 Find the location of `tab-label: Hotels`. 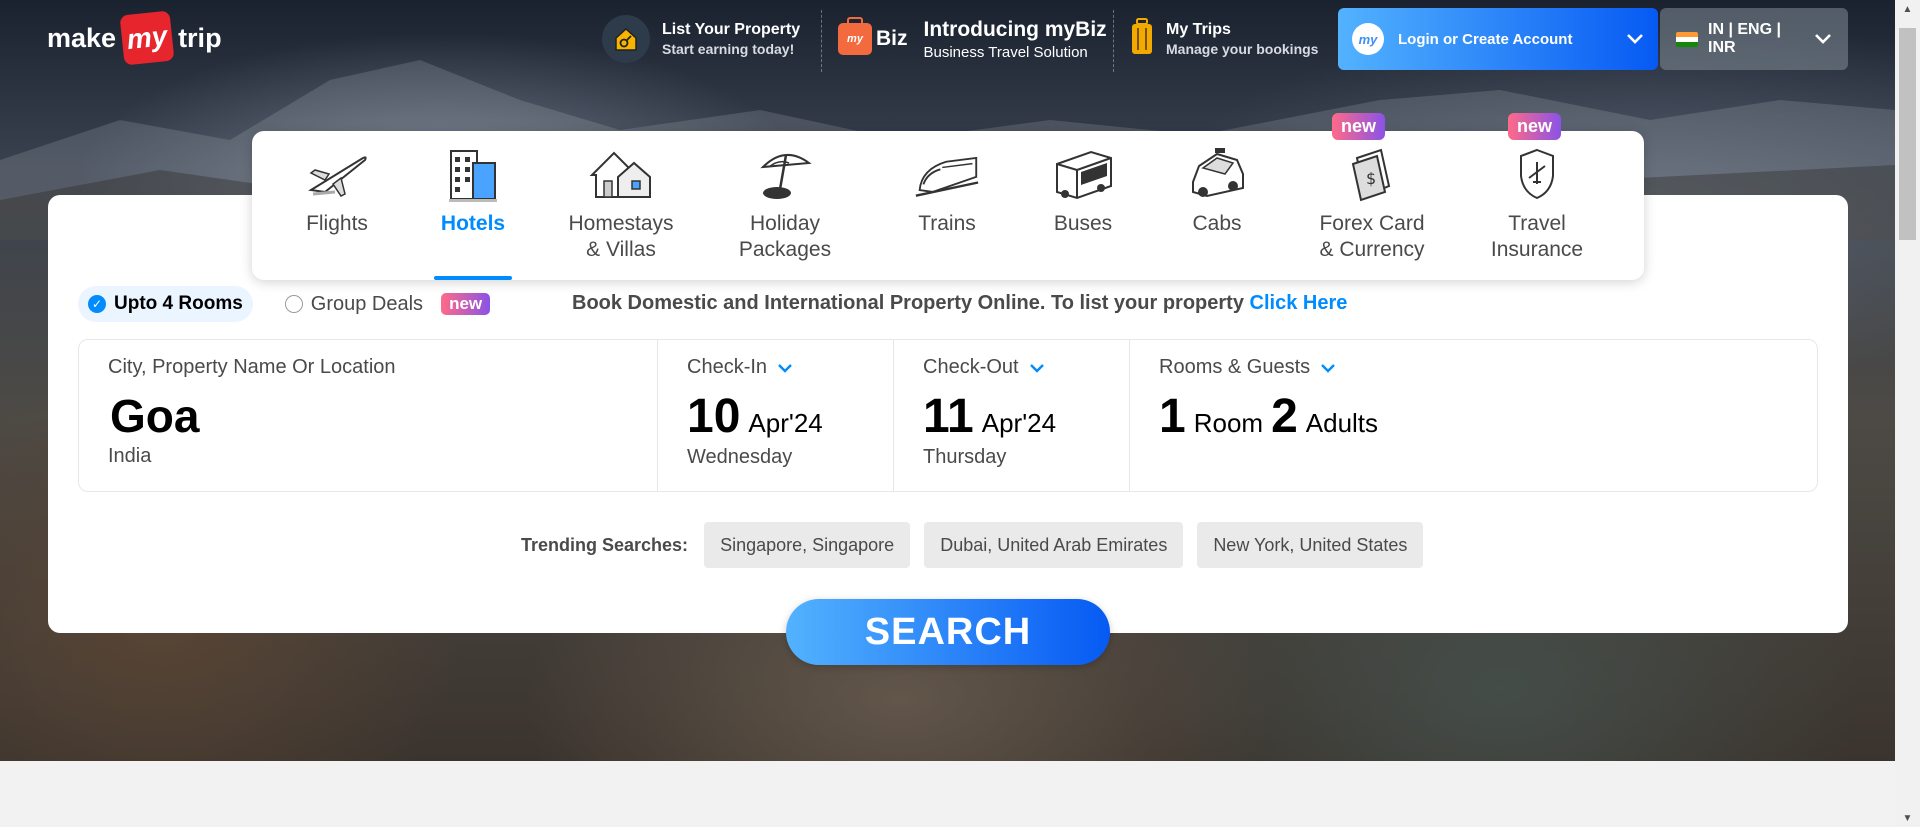

tab-label: Hotels is located at coordinates (473, 223).